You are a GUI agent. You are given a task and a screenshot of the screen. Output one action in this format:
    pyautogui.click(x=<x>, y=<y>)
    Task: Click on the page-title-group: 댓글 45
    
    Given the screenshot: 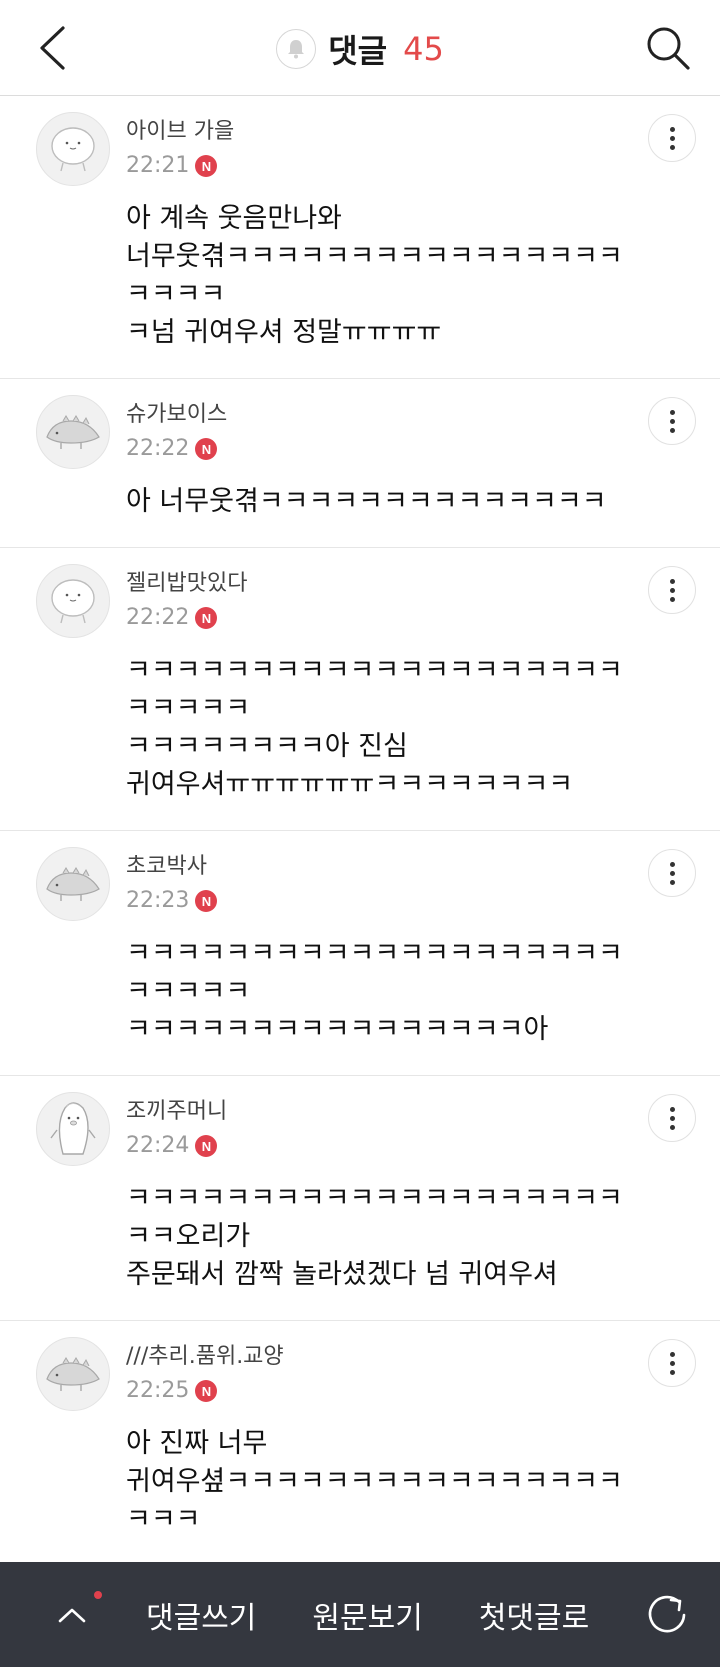 What is the action you would take?
    pyautogui.click(x=360, y=49)
    